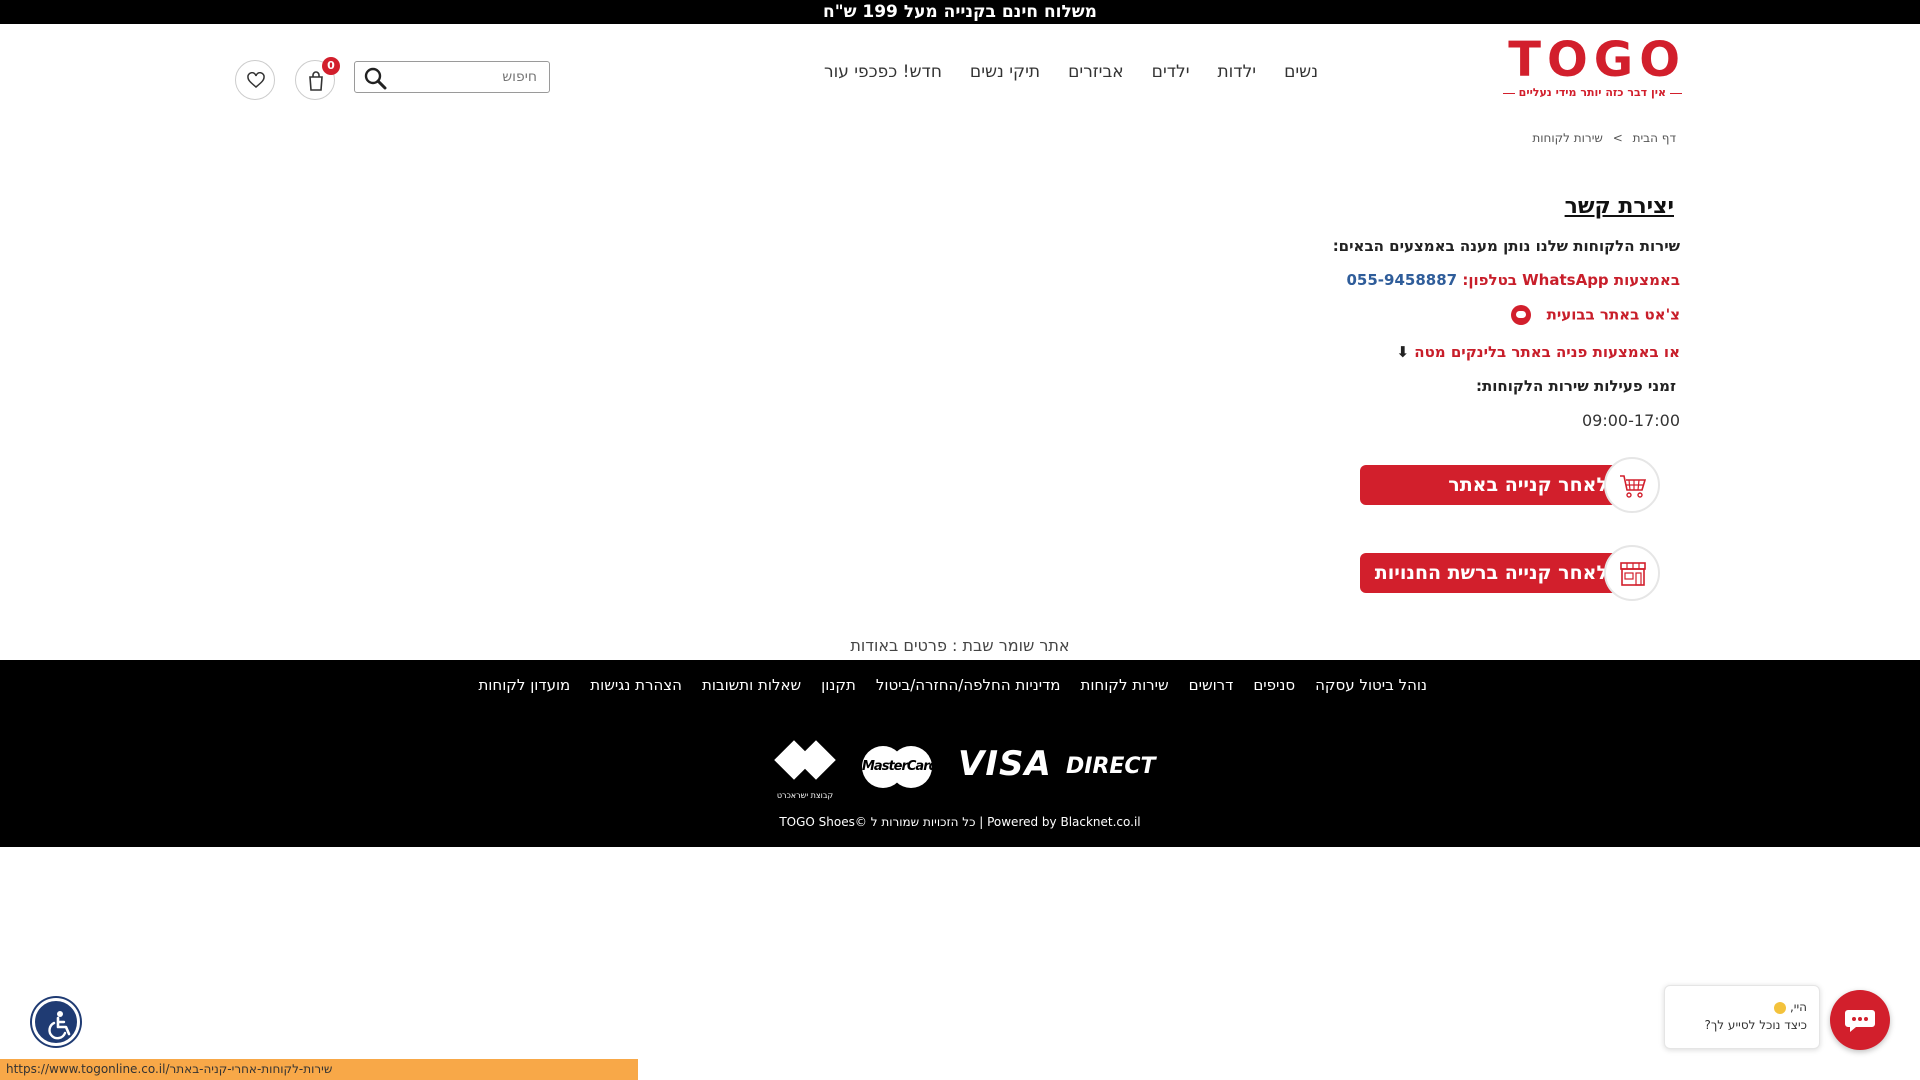 The width and height of the screenshot is (1920, 1080). Describe the element at coordinates (1124, 685) in the screenshot. I see `footer-link-customer-service: שירות לקוחות` at that location.